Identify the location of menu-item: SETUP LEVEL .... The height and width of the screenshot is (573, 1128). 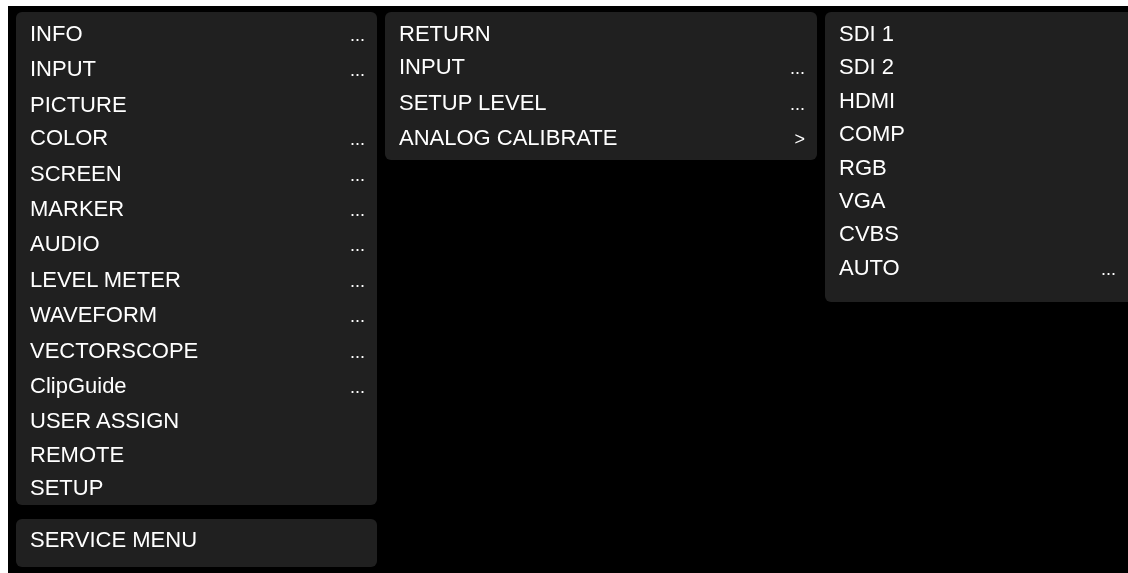
(602, 103).